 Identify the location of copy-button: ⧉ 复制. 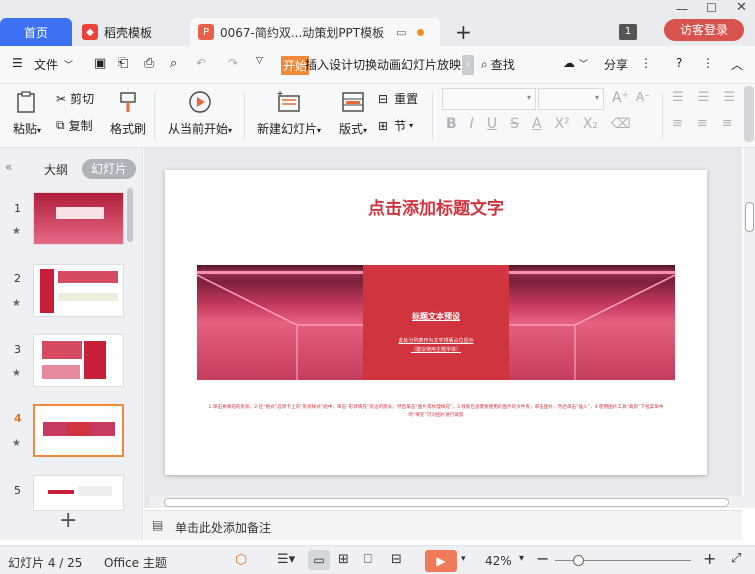
(74, 125).